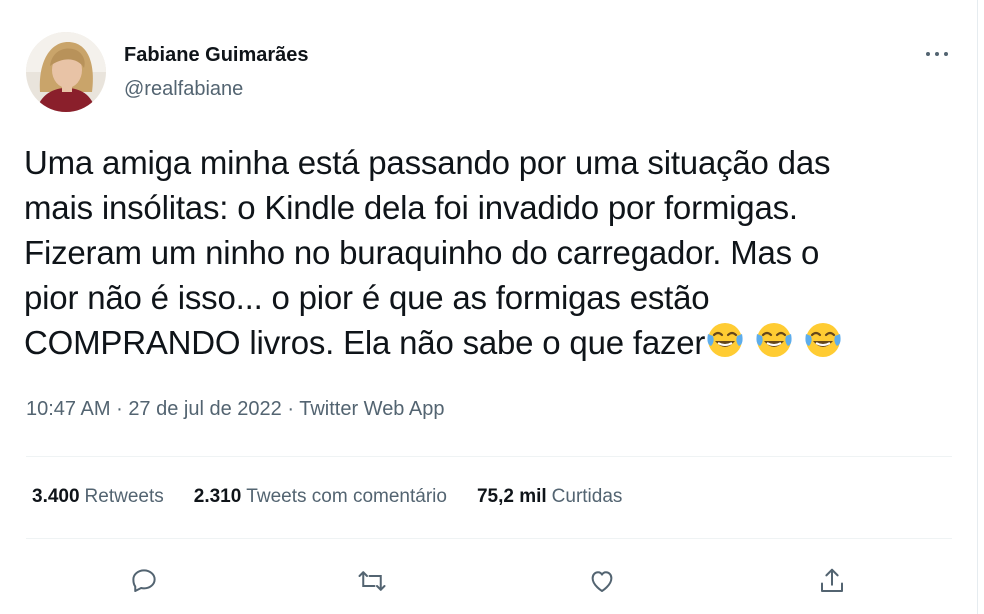  What do you see at coordinates (124, 496) in the screenshot?
I see `retweets-label: Retweets` at bounding box center [124, 496].